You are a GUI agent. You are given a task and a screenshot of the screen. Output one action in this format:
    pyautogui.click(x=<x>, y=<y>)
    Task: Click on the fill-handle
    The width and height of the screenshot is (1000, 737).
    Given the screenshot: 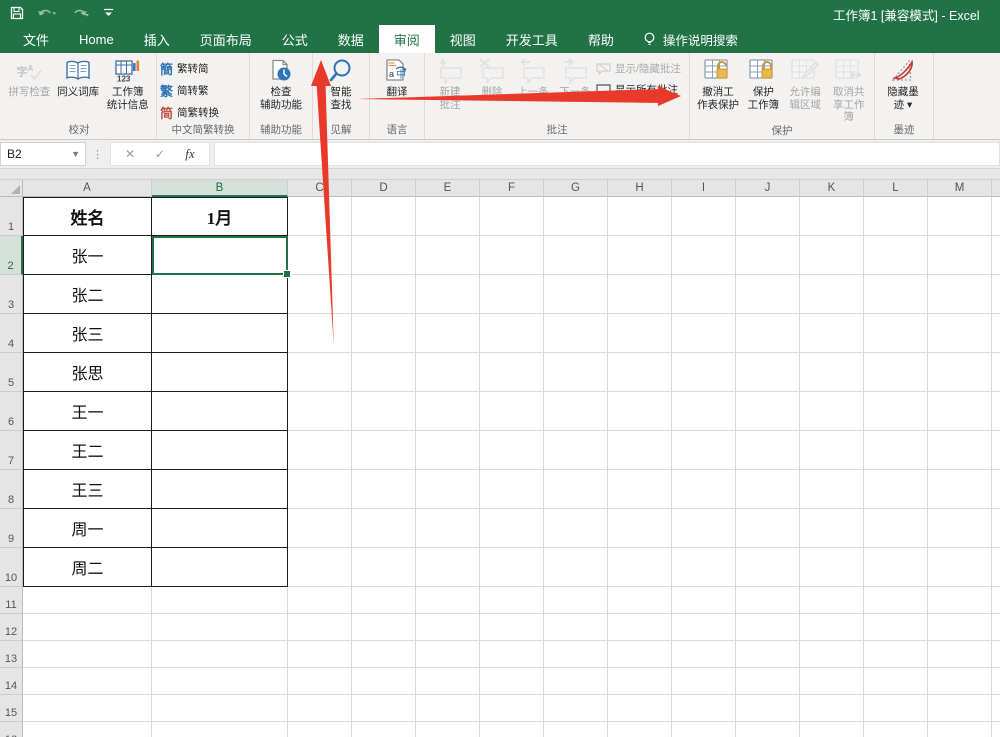 What is the action you would take?
    pyautogui.click(x=287, y=274)
    